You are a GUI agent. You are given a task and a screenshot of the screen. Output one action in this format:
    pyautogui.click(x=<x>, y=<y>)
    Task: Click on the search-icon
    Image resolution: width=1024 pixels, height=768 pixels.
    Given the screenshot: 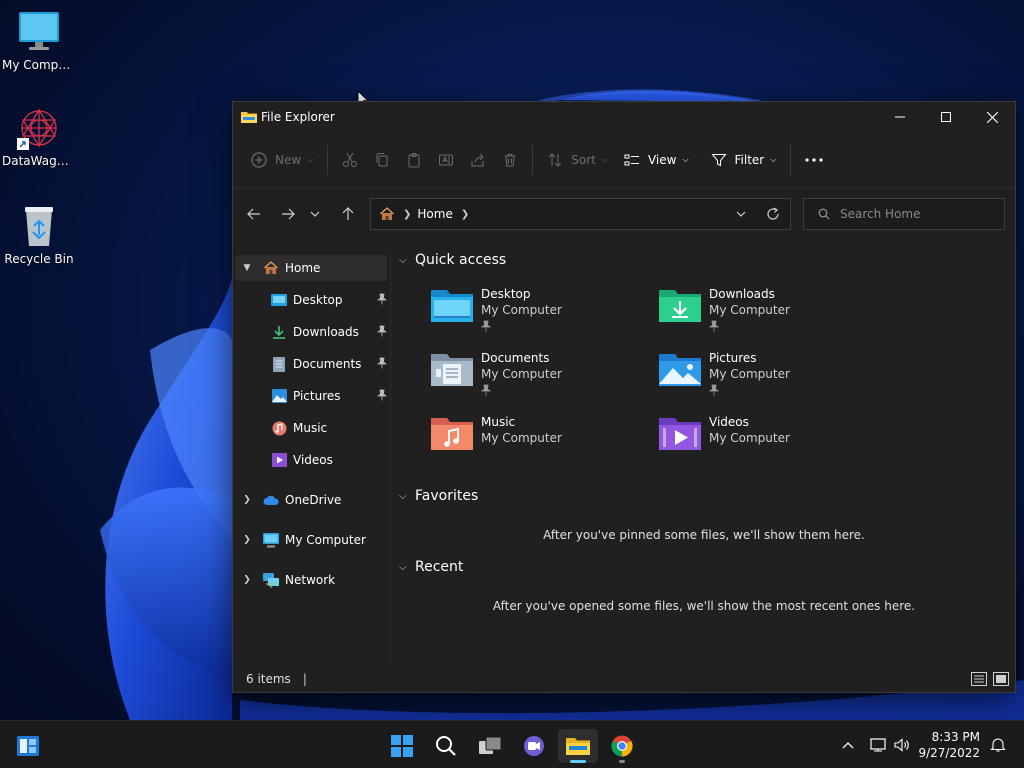 What is the action you would take?
    pyautogui.click(x=446, y=746)
    